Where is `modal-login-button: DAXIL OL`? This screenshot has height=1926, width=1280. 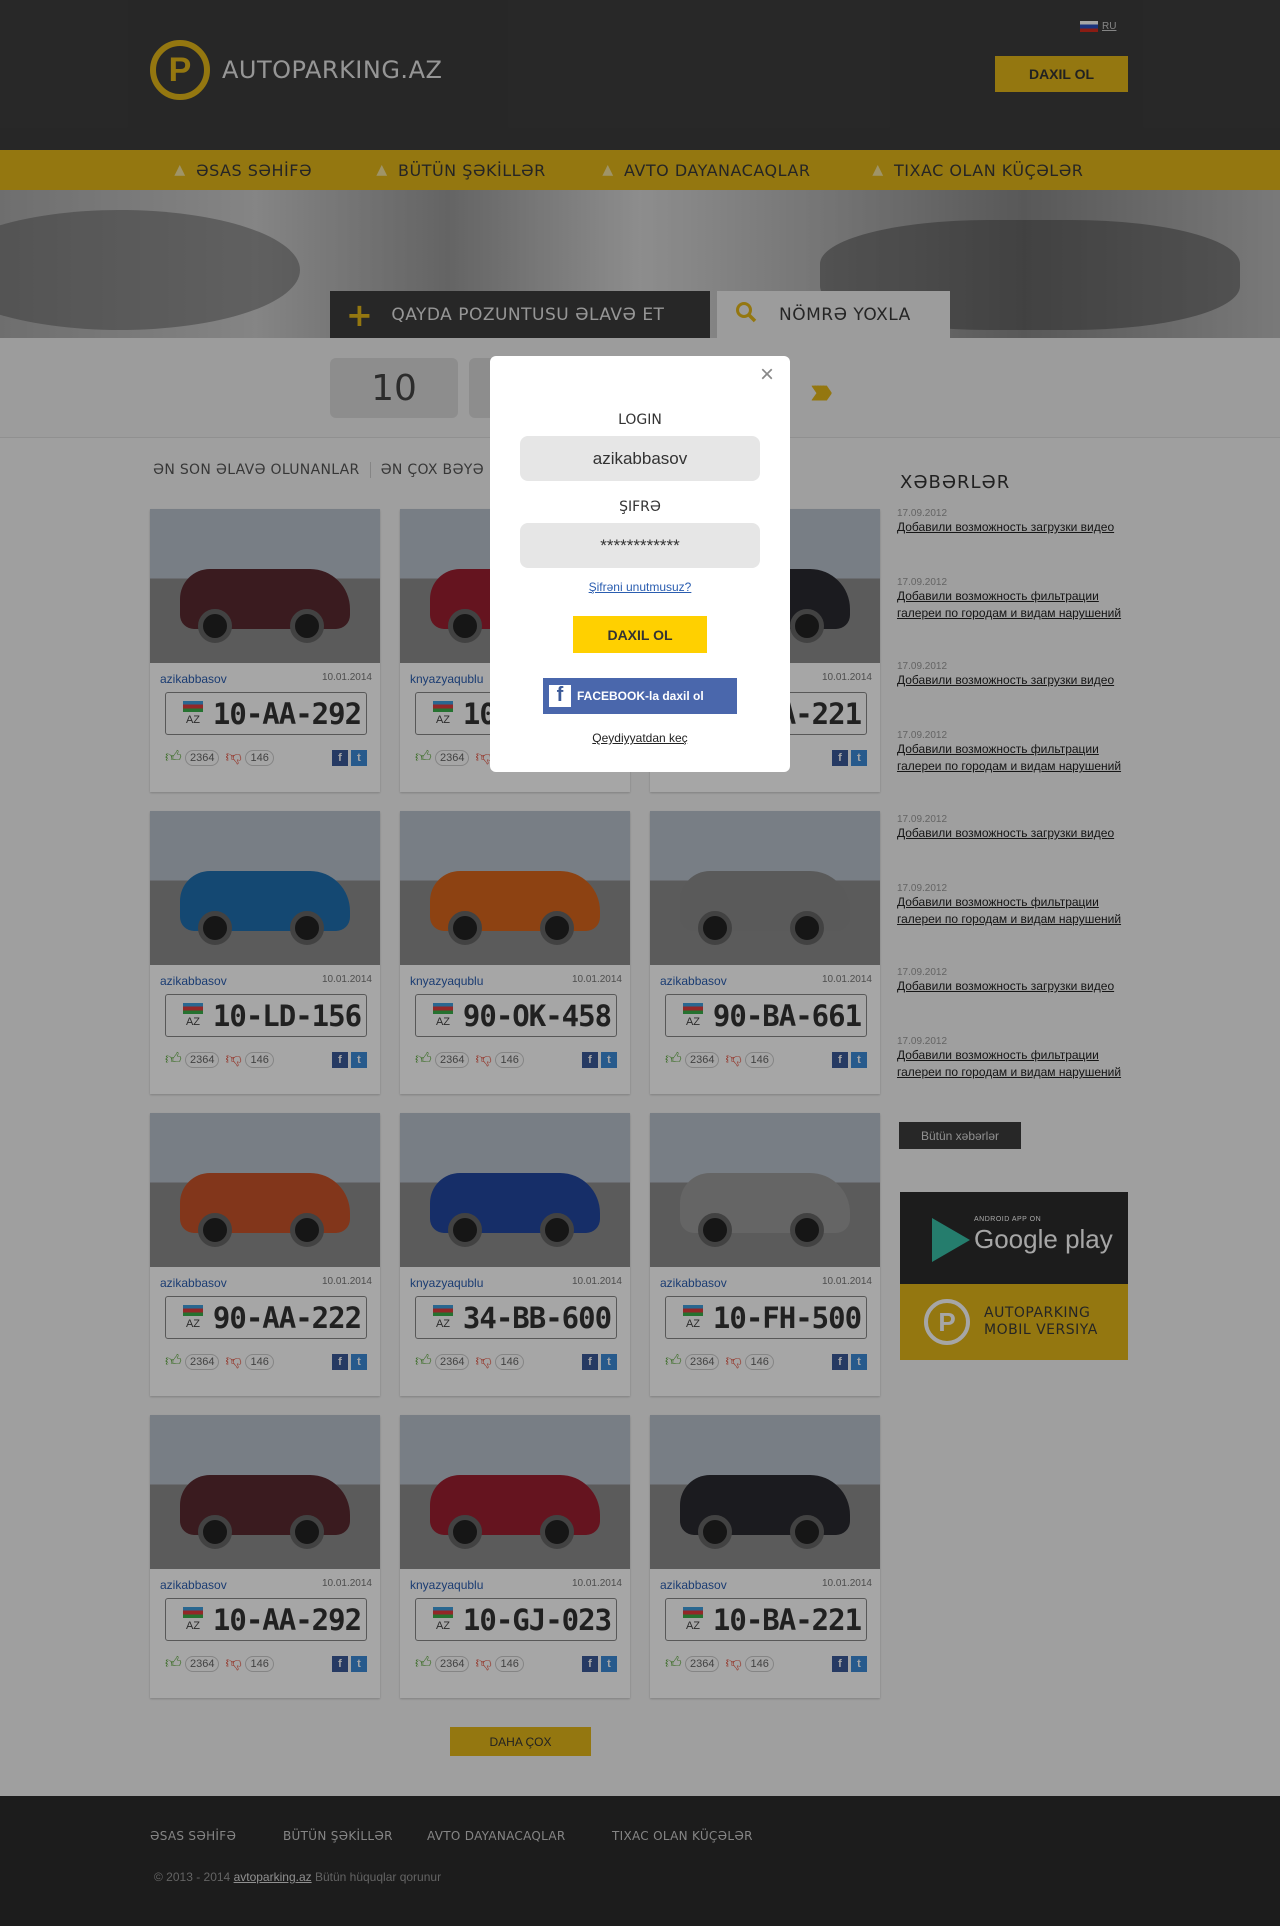
modal-login-button: DAXIL OL is located at coordinates (640, 634).